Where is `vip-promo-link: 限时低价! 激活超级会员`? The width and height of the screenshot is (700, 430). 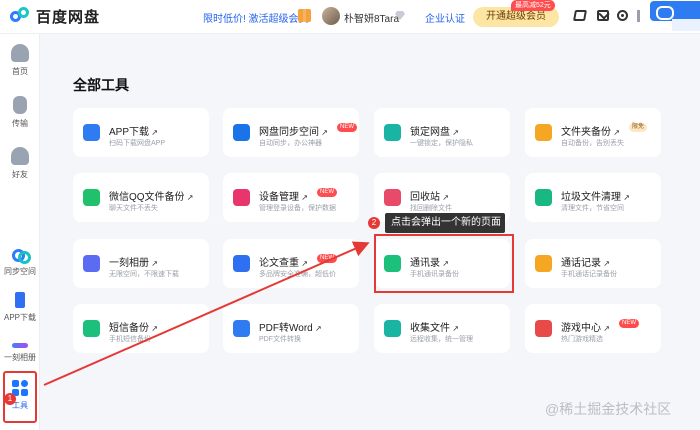 vip-promo-link: 限时低价! 激活超级会员 is located at coordinates (256, 17).